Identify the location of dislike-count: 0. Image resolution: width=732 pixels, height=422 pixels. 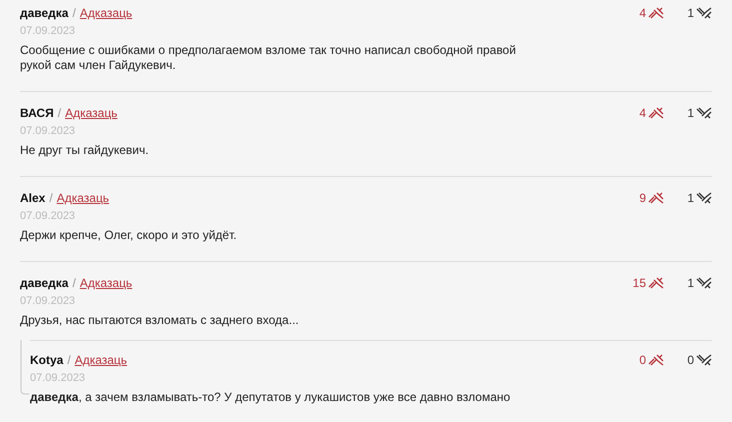
(690, 360).